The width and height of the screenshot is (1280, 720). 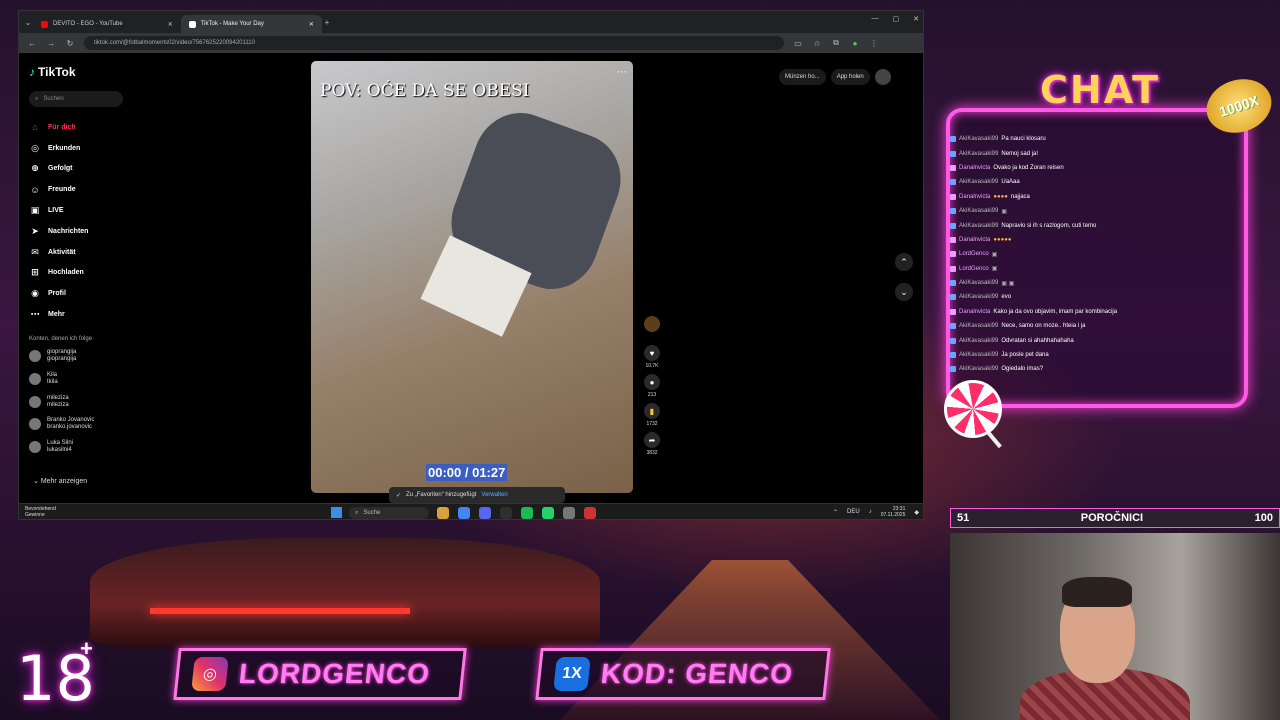 What do you see at coordinates (32, 72) in the screenshot?
I see `tiktok-note-icon: ♪` at bounding box center [32, 72].